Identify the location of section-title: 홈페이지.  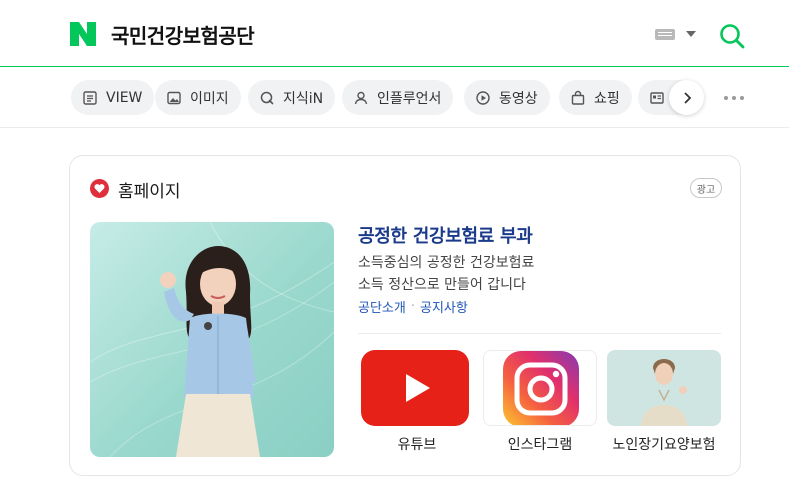
(149, 192).